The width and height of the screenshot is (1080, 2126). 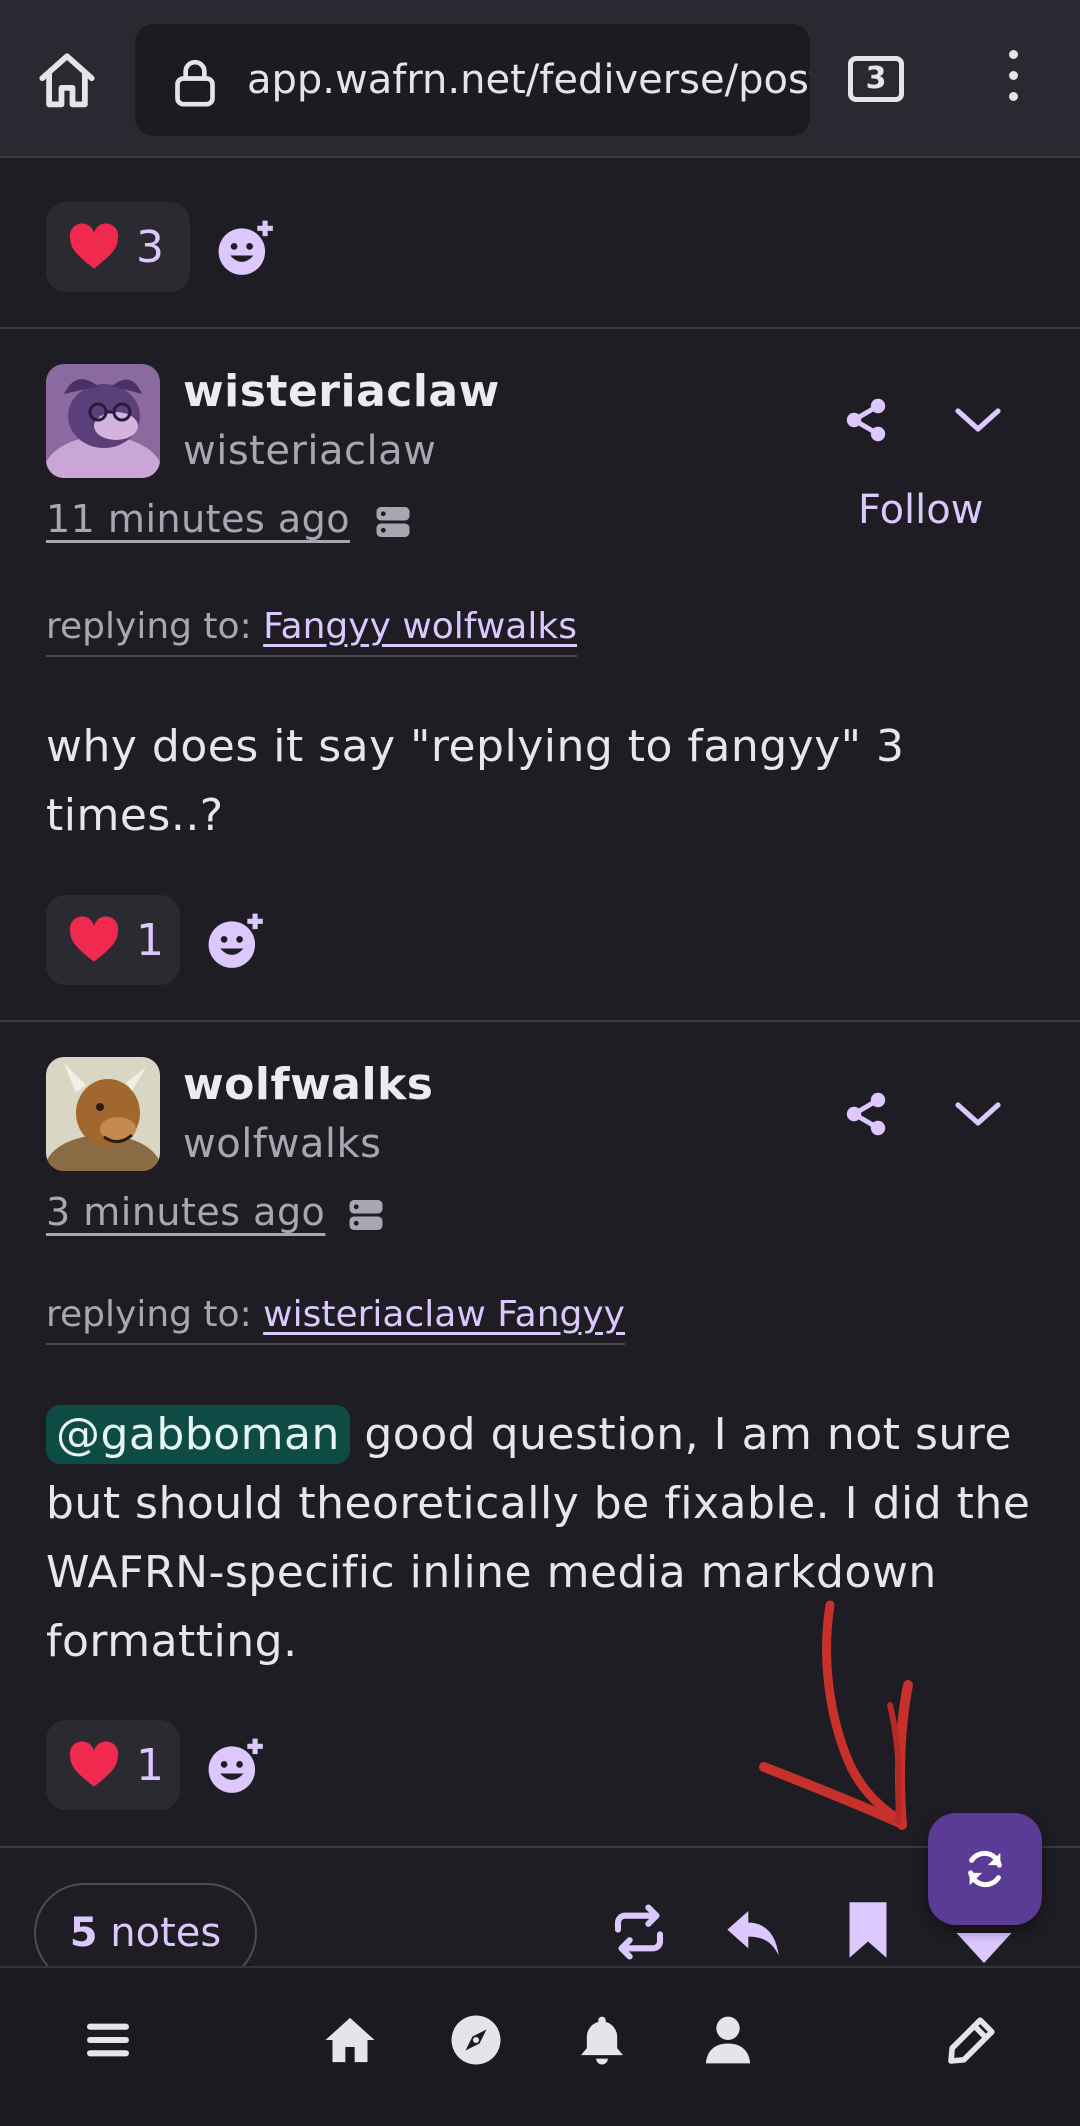 What do you see at coordinates (602, 2040) in the screenshot?
I see `bell-icon` at bounding box center [602, 2040].